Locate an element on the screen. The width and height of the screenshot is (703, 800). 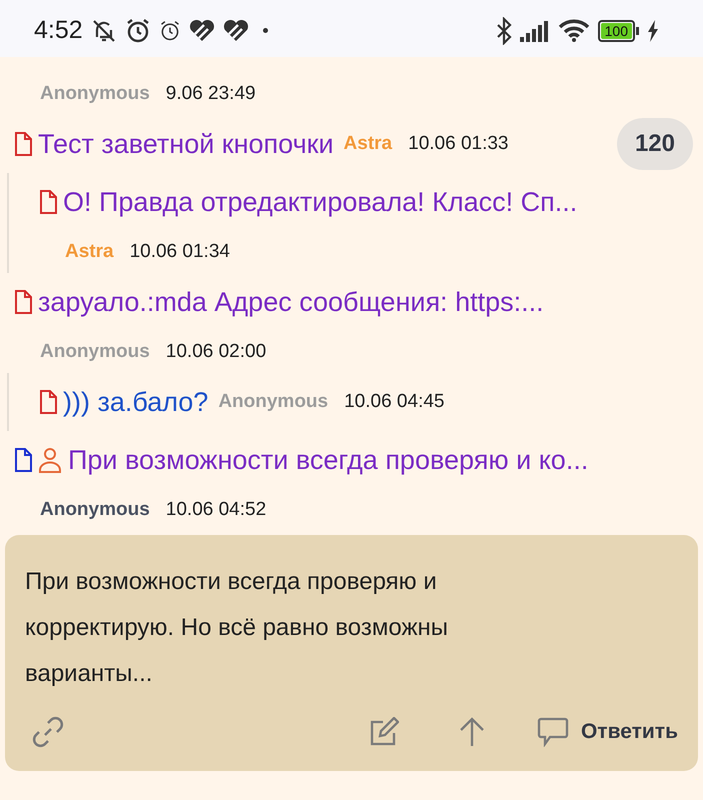
post-time: 10.06 04:52 is located at coordinates (216, 510).